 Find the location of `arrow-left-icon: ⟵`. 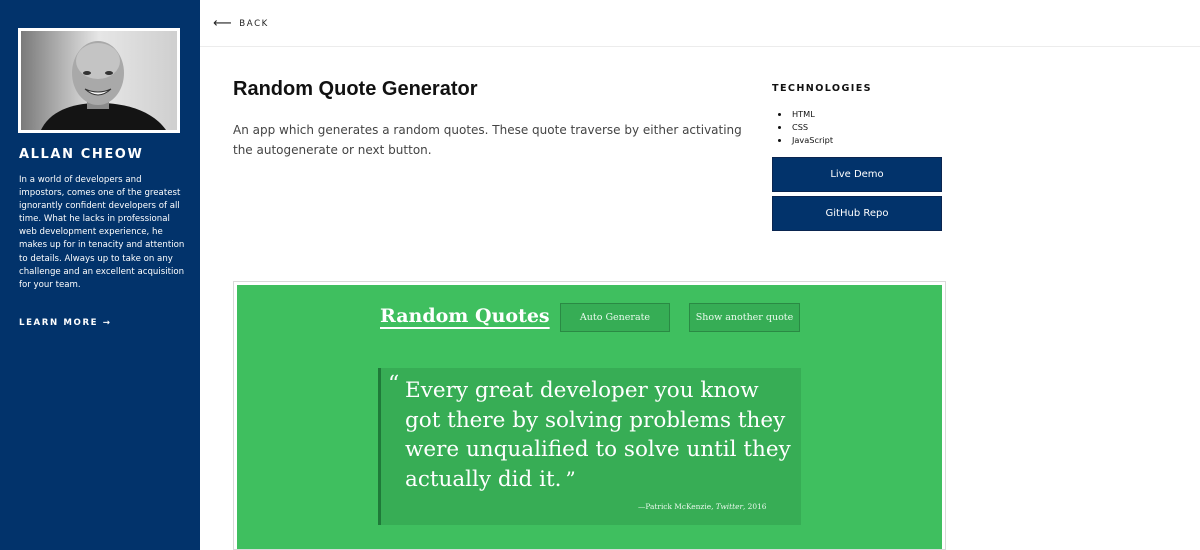

arrow-left-icon: ⟵ is located at coordinates (223, 23).